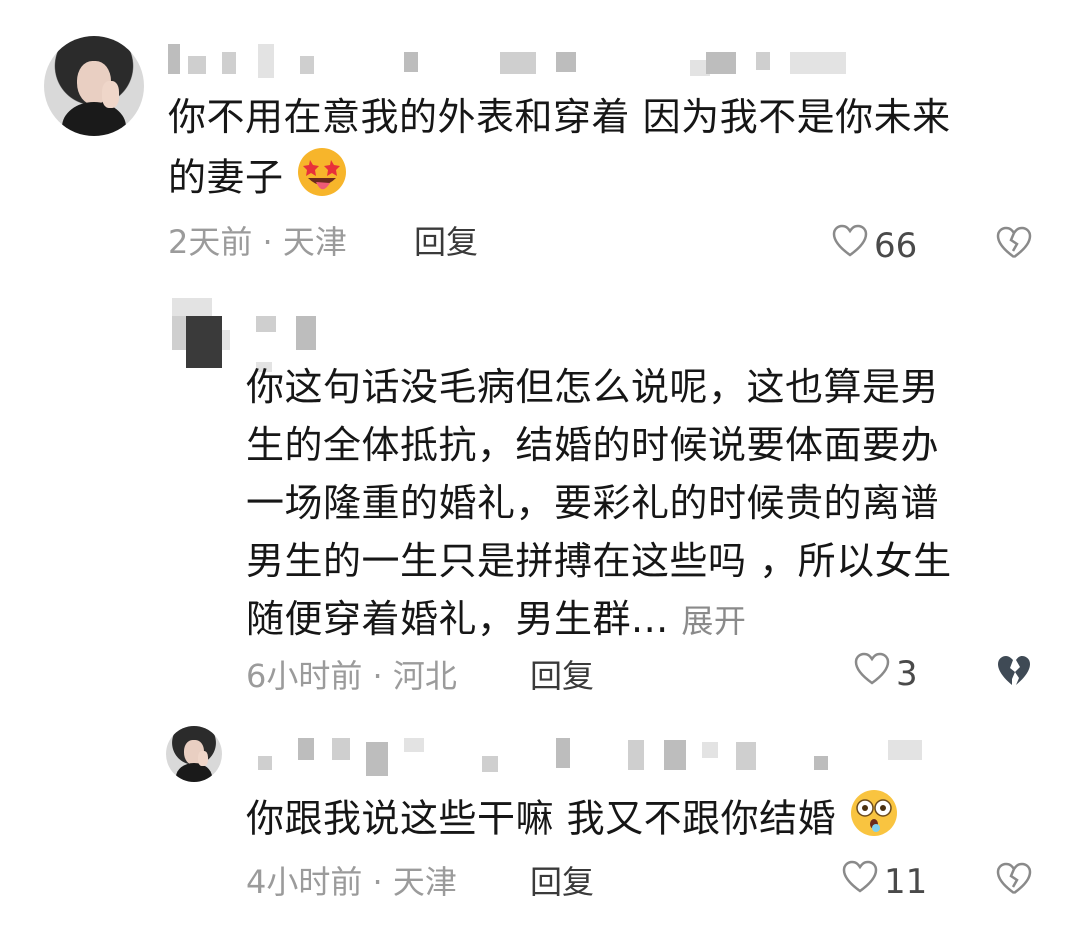 Image resolution: width=1080 pixels, height=929 pixels. I want to click on like-count: 11, so click(906, 881).